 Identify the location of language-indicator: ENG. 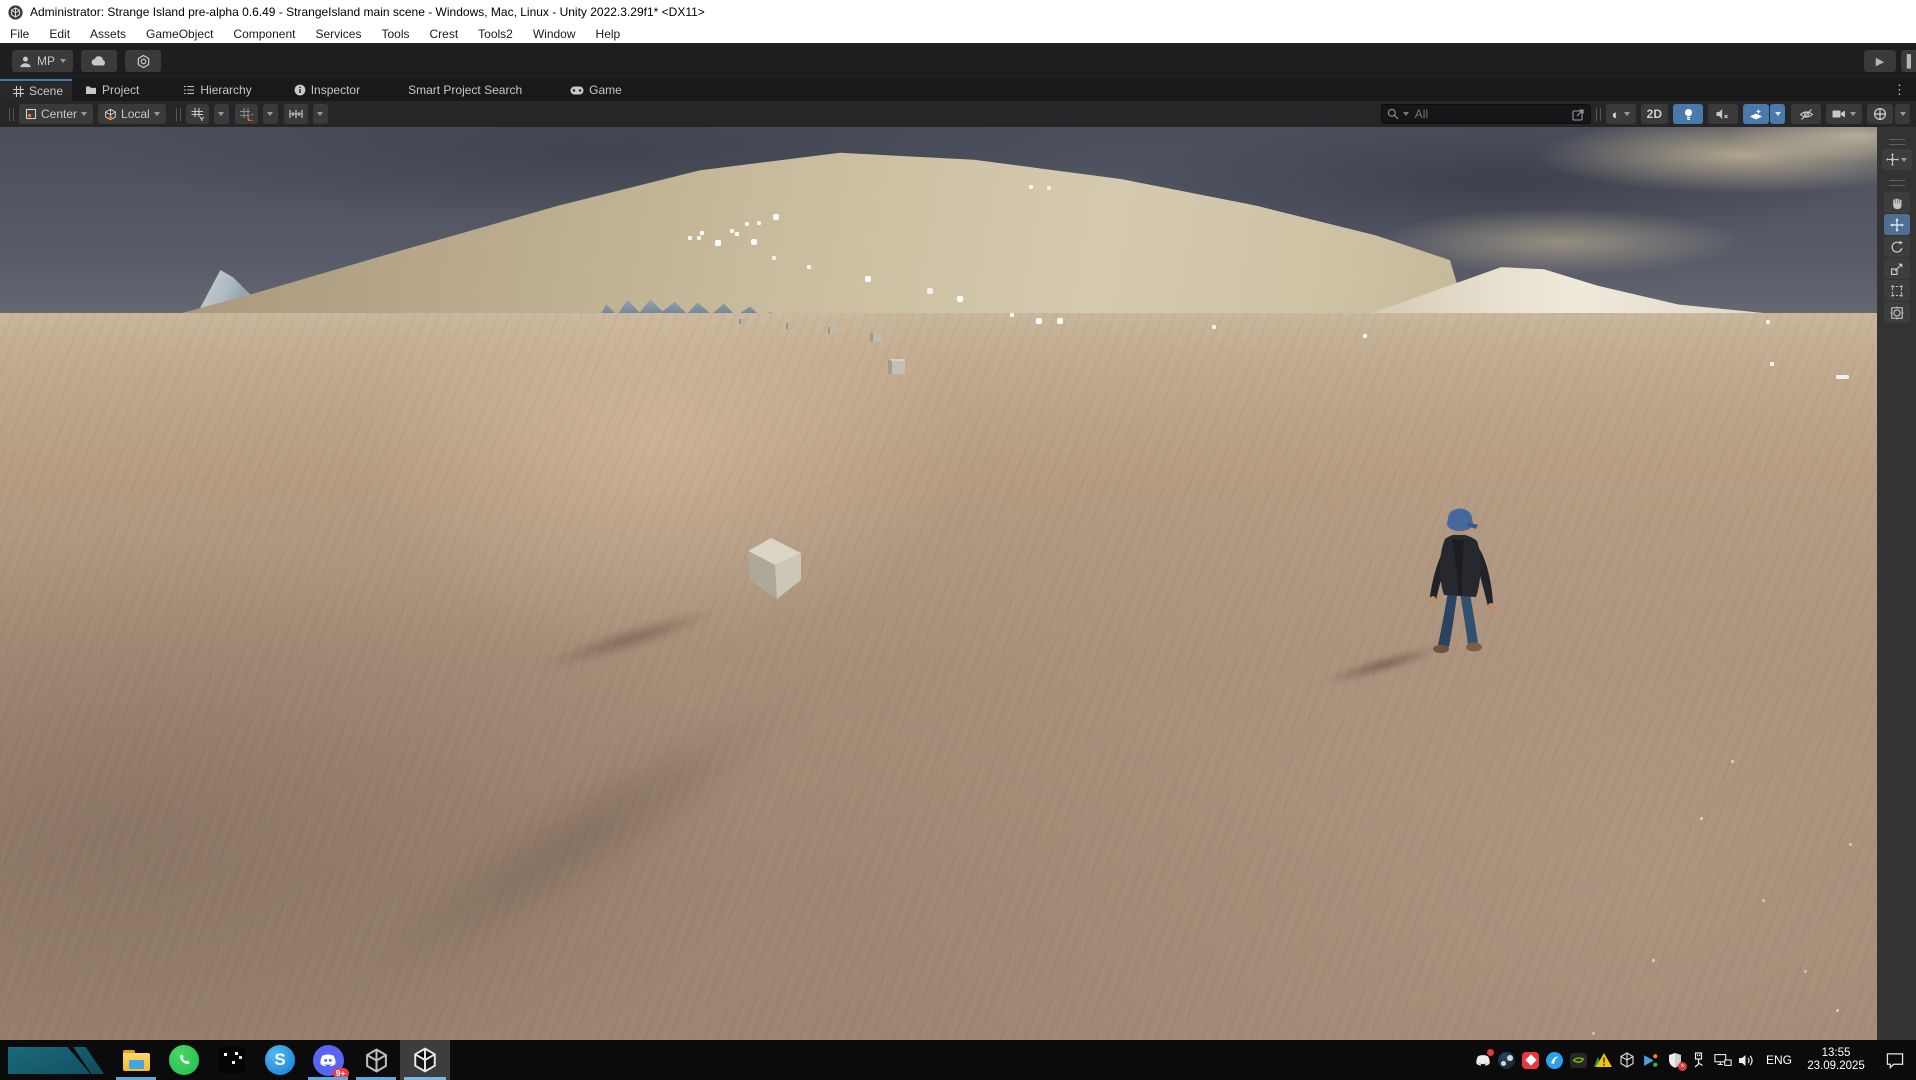
(1779, 1060).